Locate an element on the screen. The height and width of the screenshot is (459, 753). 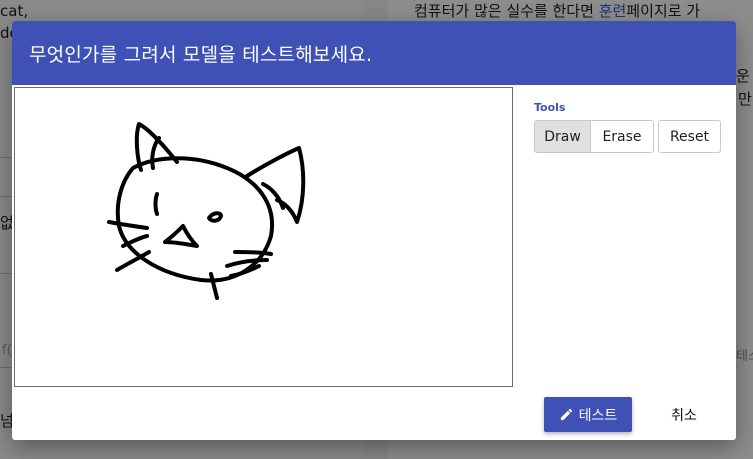
tools-label: Tools is located at coordinates (550, 107).